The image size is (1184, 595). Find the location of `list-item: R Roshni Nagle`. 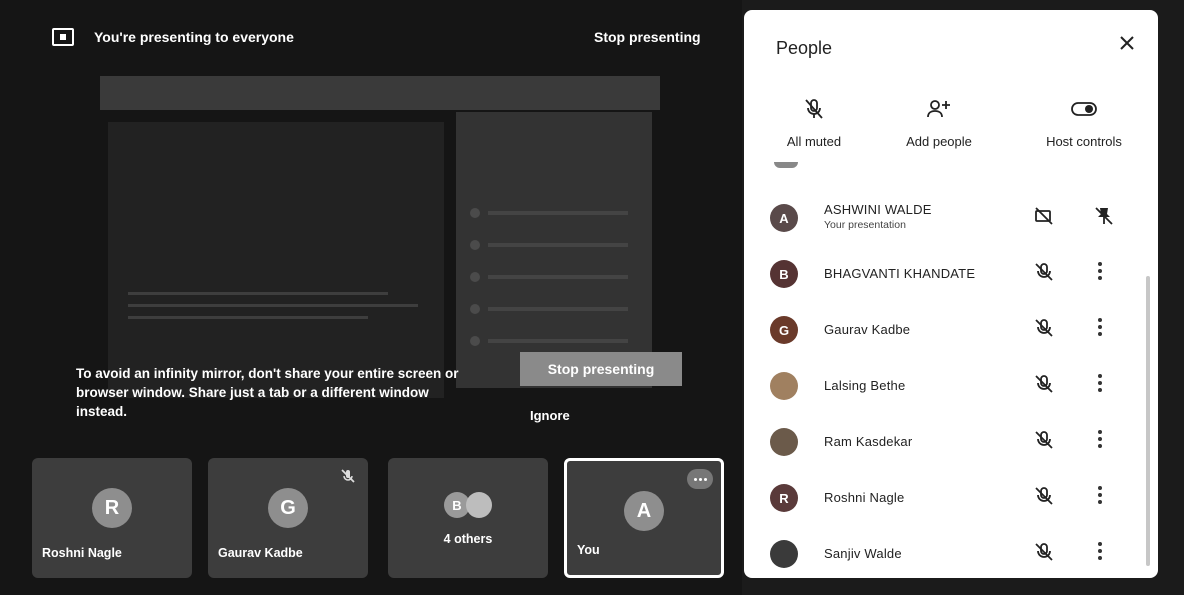

list-item: R Roshni Nagle is located at coordinates (951, 496).